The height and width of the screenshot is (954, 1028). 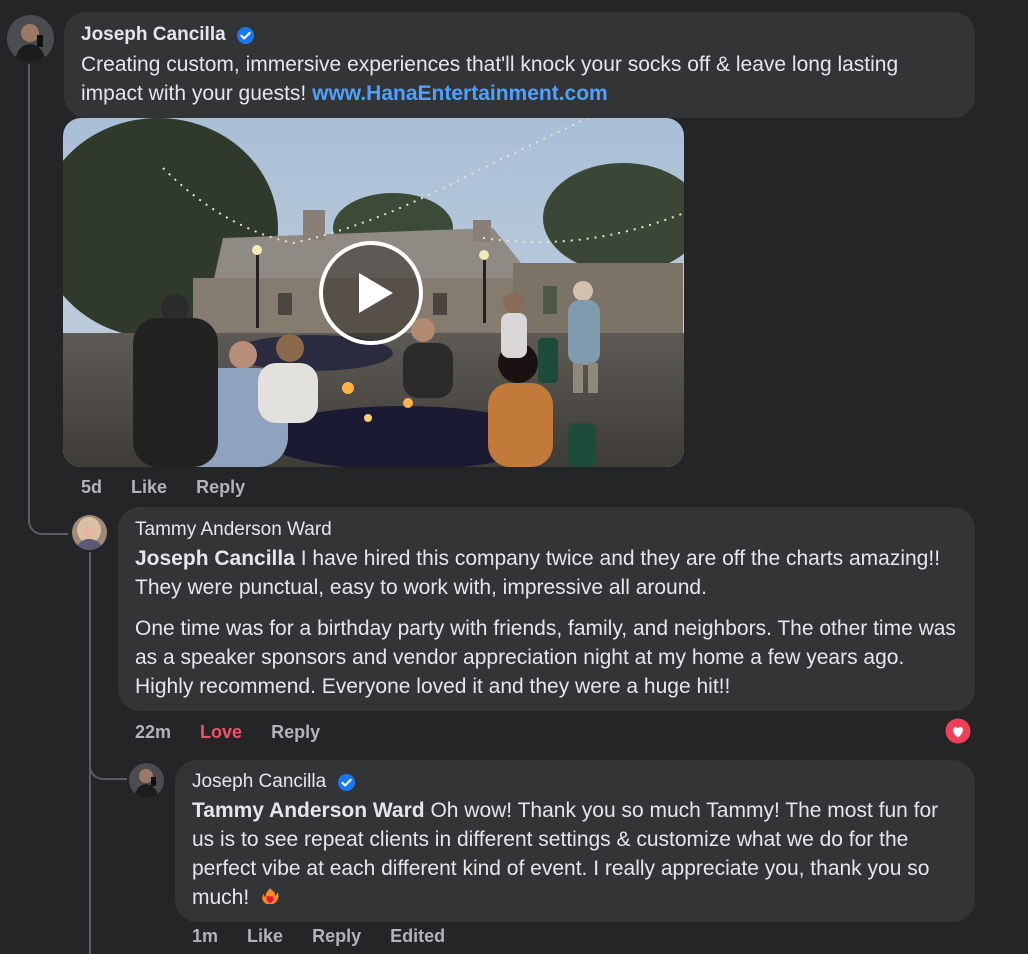 I want to click on heart-on-fire-emoji-icon, so click(x=270, y=896).